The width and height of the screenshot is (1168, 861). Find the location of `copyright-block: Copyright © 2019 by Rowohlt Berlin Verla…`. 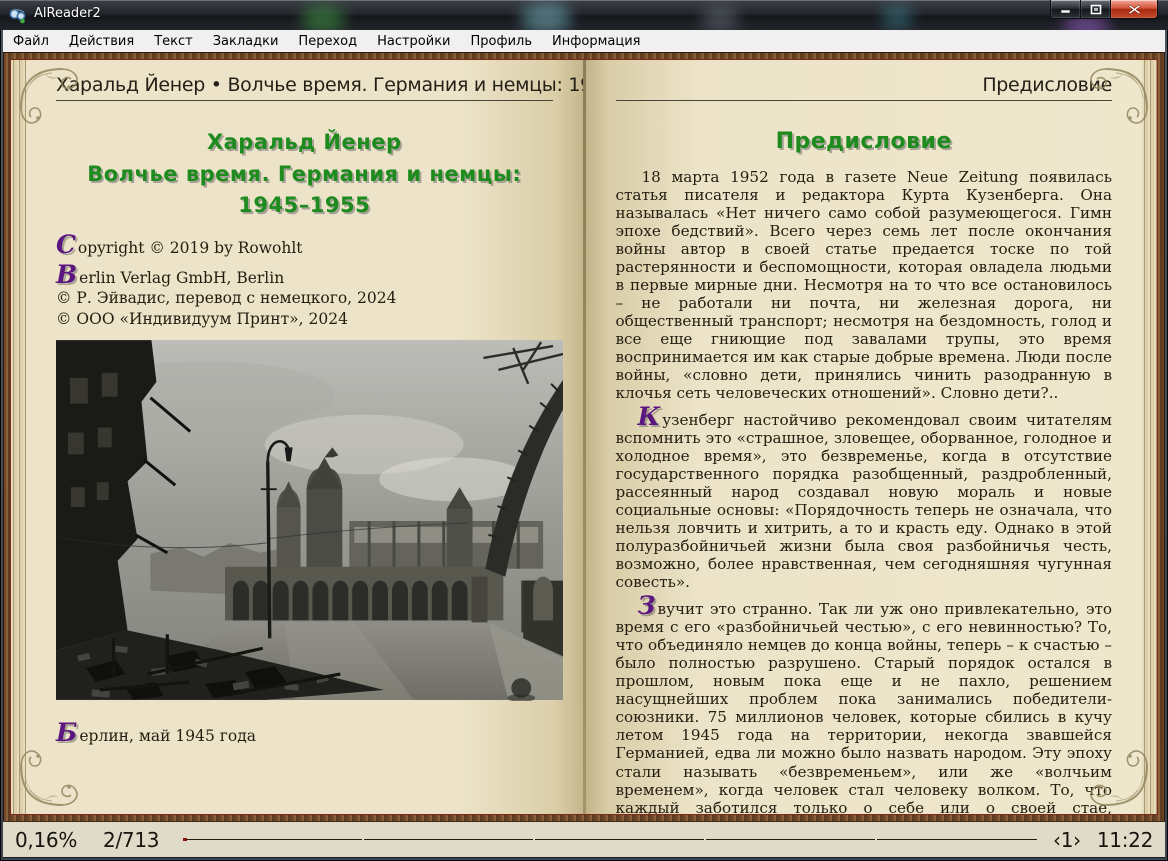

copyright-block: Copyright © 2019 by Rowohlt Berlin Verla… is located at coordinates (304, 279).